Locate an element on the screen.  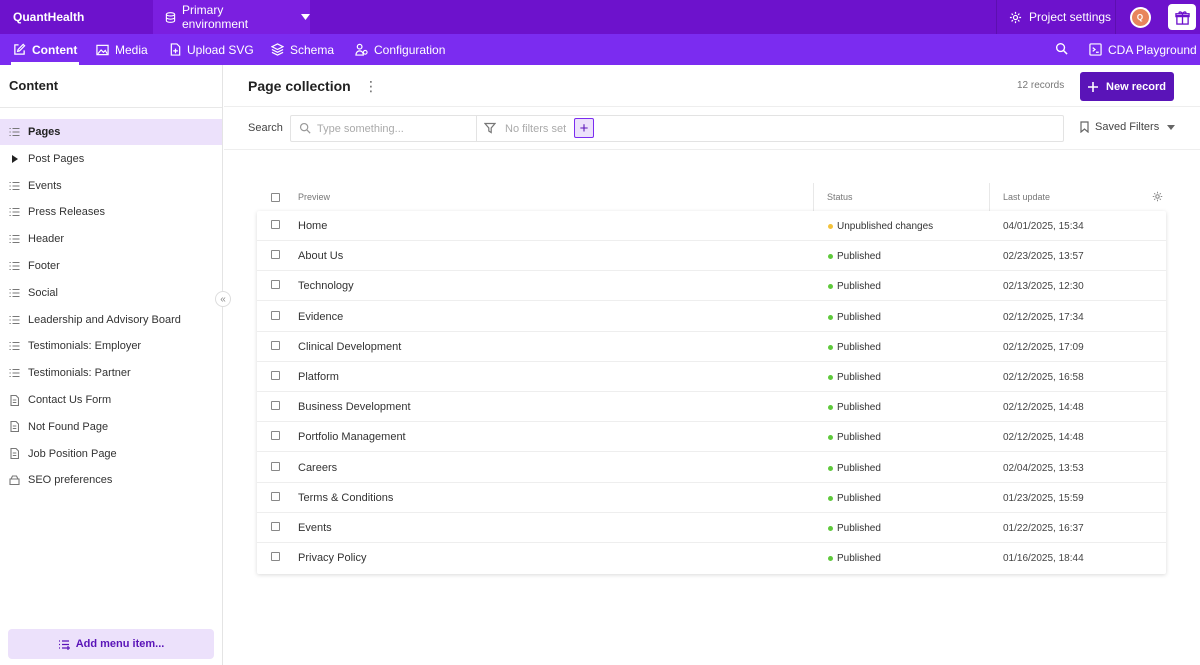
caret-right-icon is located at coordinates (14, 158).